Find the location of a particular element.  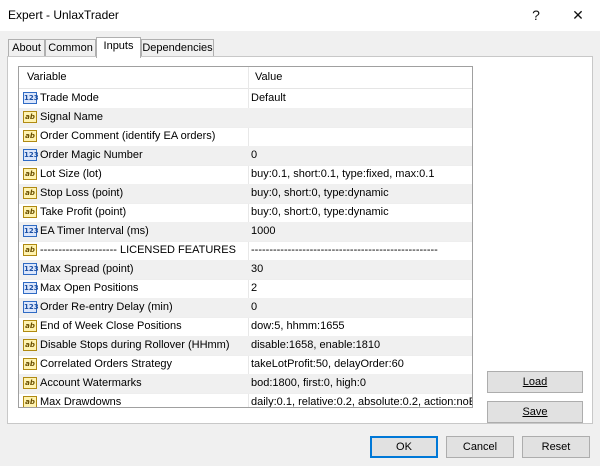

table-row: 123 Trade Mode Default is located at coordinates (245, 99).